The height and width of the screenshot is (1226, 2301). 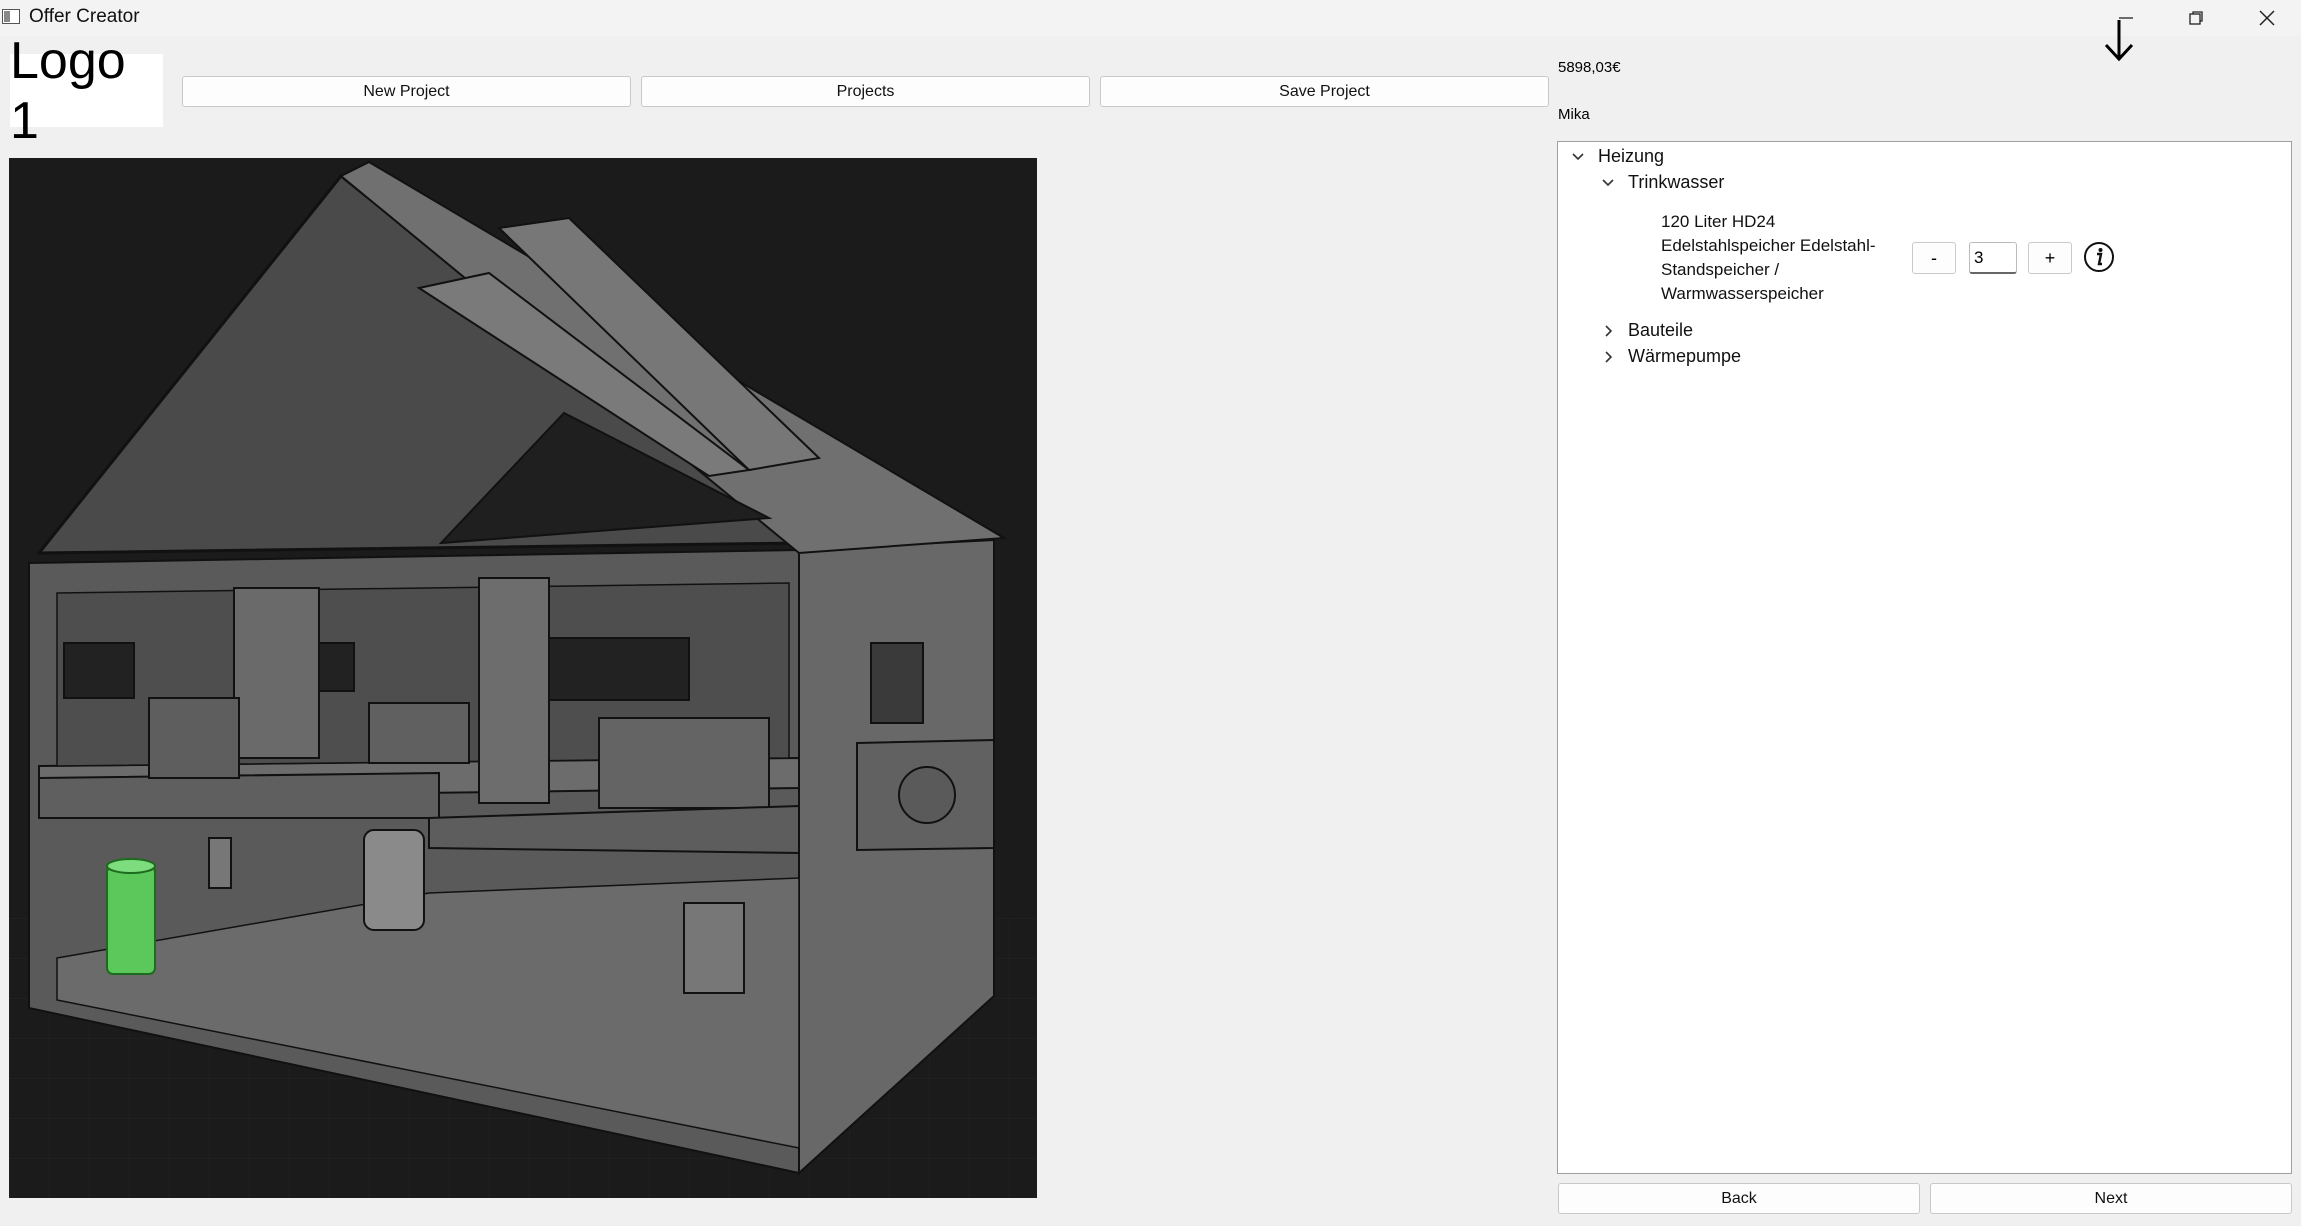 What do you see at coordinates (1676, 182) in the screenshot?
I see `tree-node-label: Trinkwasser` at bounding box center [1676, 182].